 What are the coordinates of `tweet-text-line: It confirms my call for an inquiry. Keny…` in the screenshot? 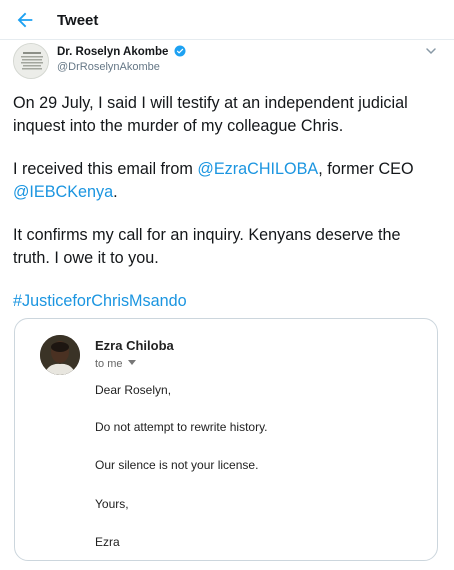 It's located at (207, 235).